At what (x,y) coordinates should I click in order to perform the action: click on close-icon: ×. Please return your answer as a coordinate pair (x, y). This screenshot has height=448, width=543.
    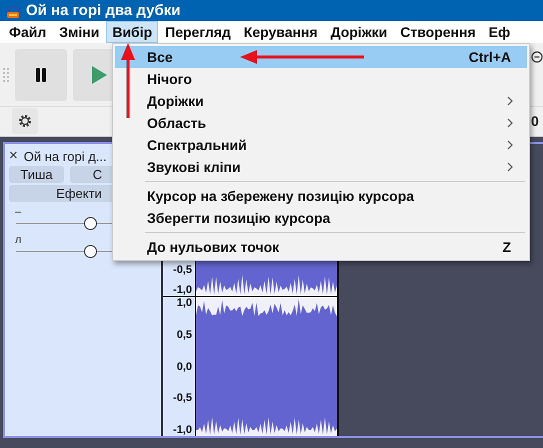
    Looking at the image, I should click on (13, 156).